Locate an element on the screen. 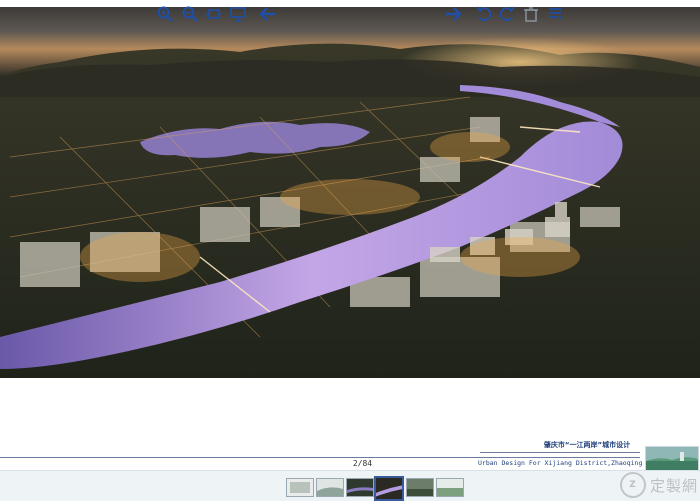 Image resolution: width=700 pixels, height=501 pixels. delete-button is located at coordinates (531, 14).